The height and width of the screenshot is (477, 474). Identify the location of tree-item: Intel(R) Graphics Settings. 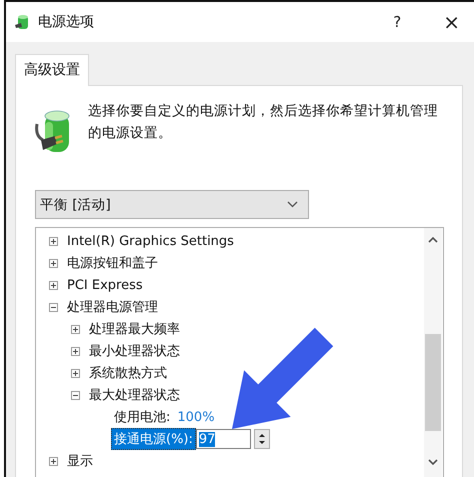
(150, 241).